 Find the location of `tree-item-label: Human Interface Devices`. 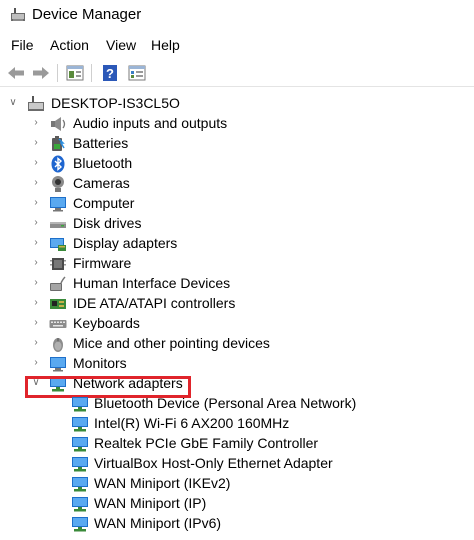

tree-item-label: Human Interface Devices is located at coordinates (152, 283).